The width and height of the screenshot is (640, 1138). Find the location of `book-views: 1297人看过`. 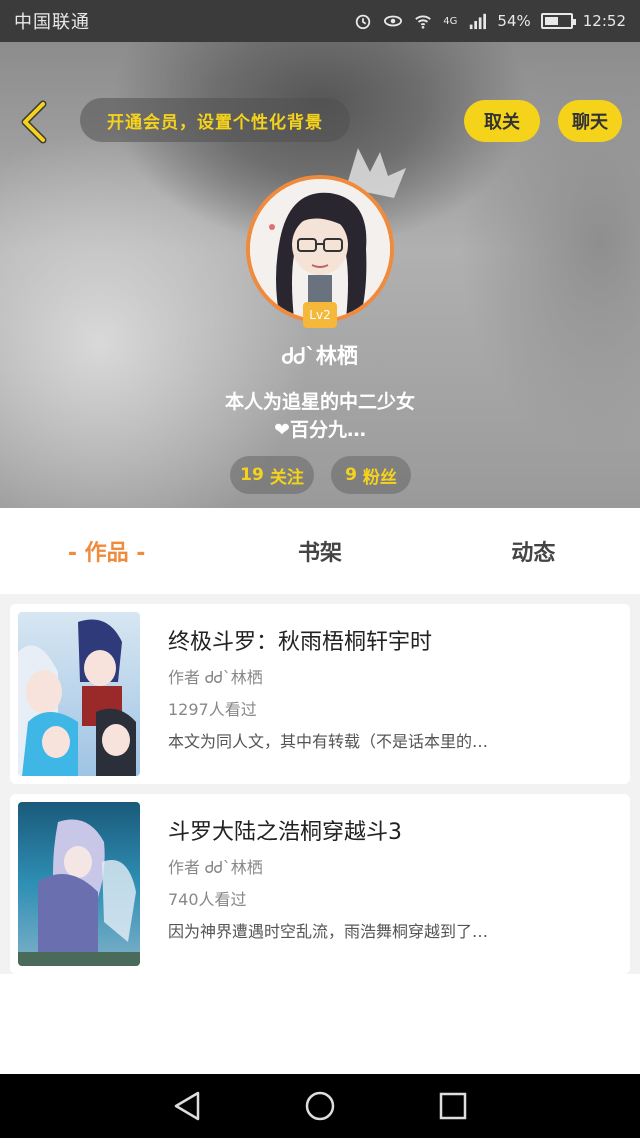

book-views: 1297人看过 is located at coordinates (212, 709).